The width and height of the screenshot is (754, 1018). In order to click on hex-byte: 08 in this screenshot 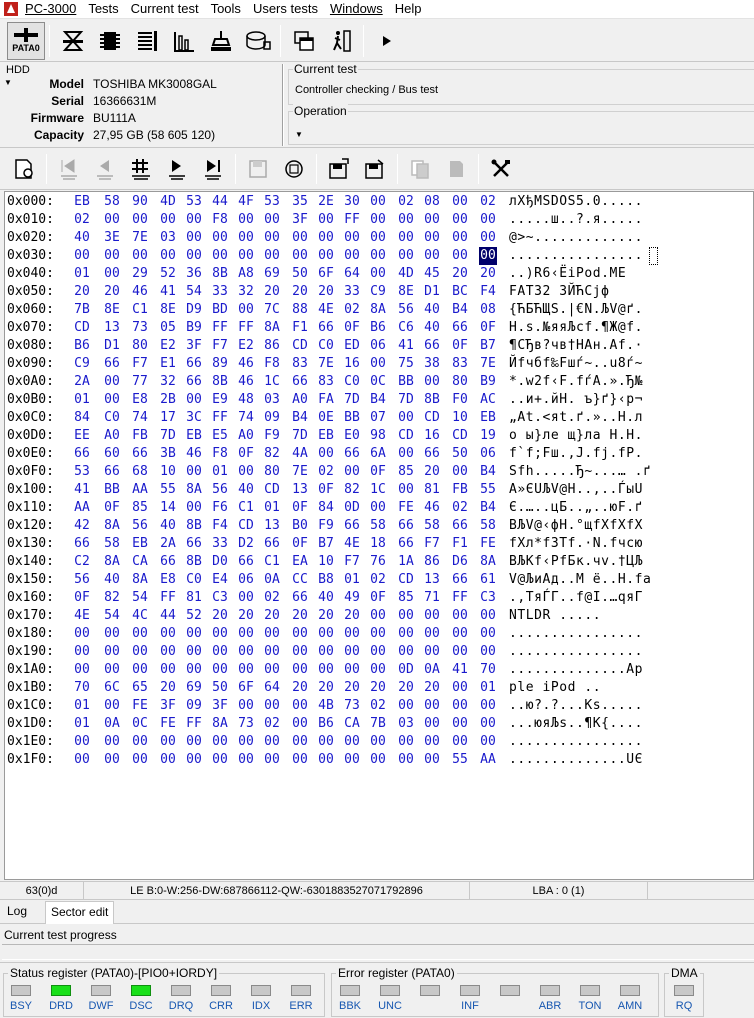, I will do `click(488, 310)`.